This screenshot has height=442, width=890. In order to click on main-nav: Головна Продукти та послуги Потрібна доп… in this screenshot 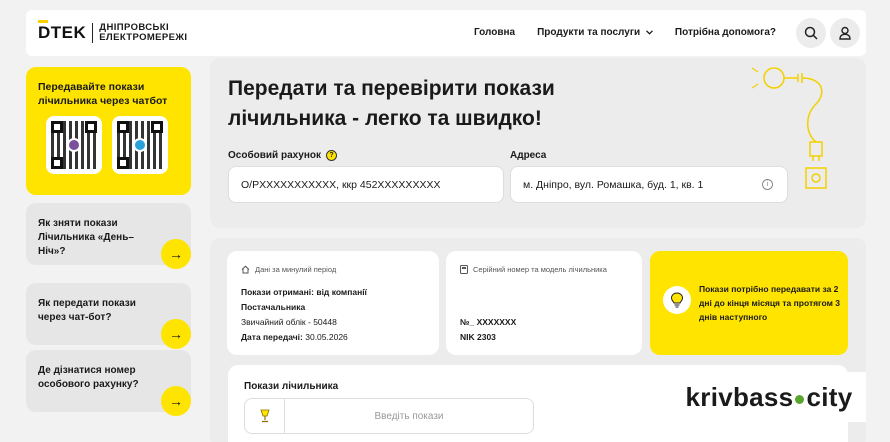, I will do `click(625, 32)`.